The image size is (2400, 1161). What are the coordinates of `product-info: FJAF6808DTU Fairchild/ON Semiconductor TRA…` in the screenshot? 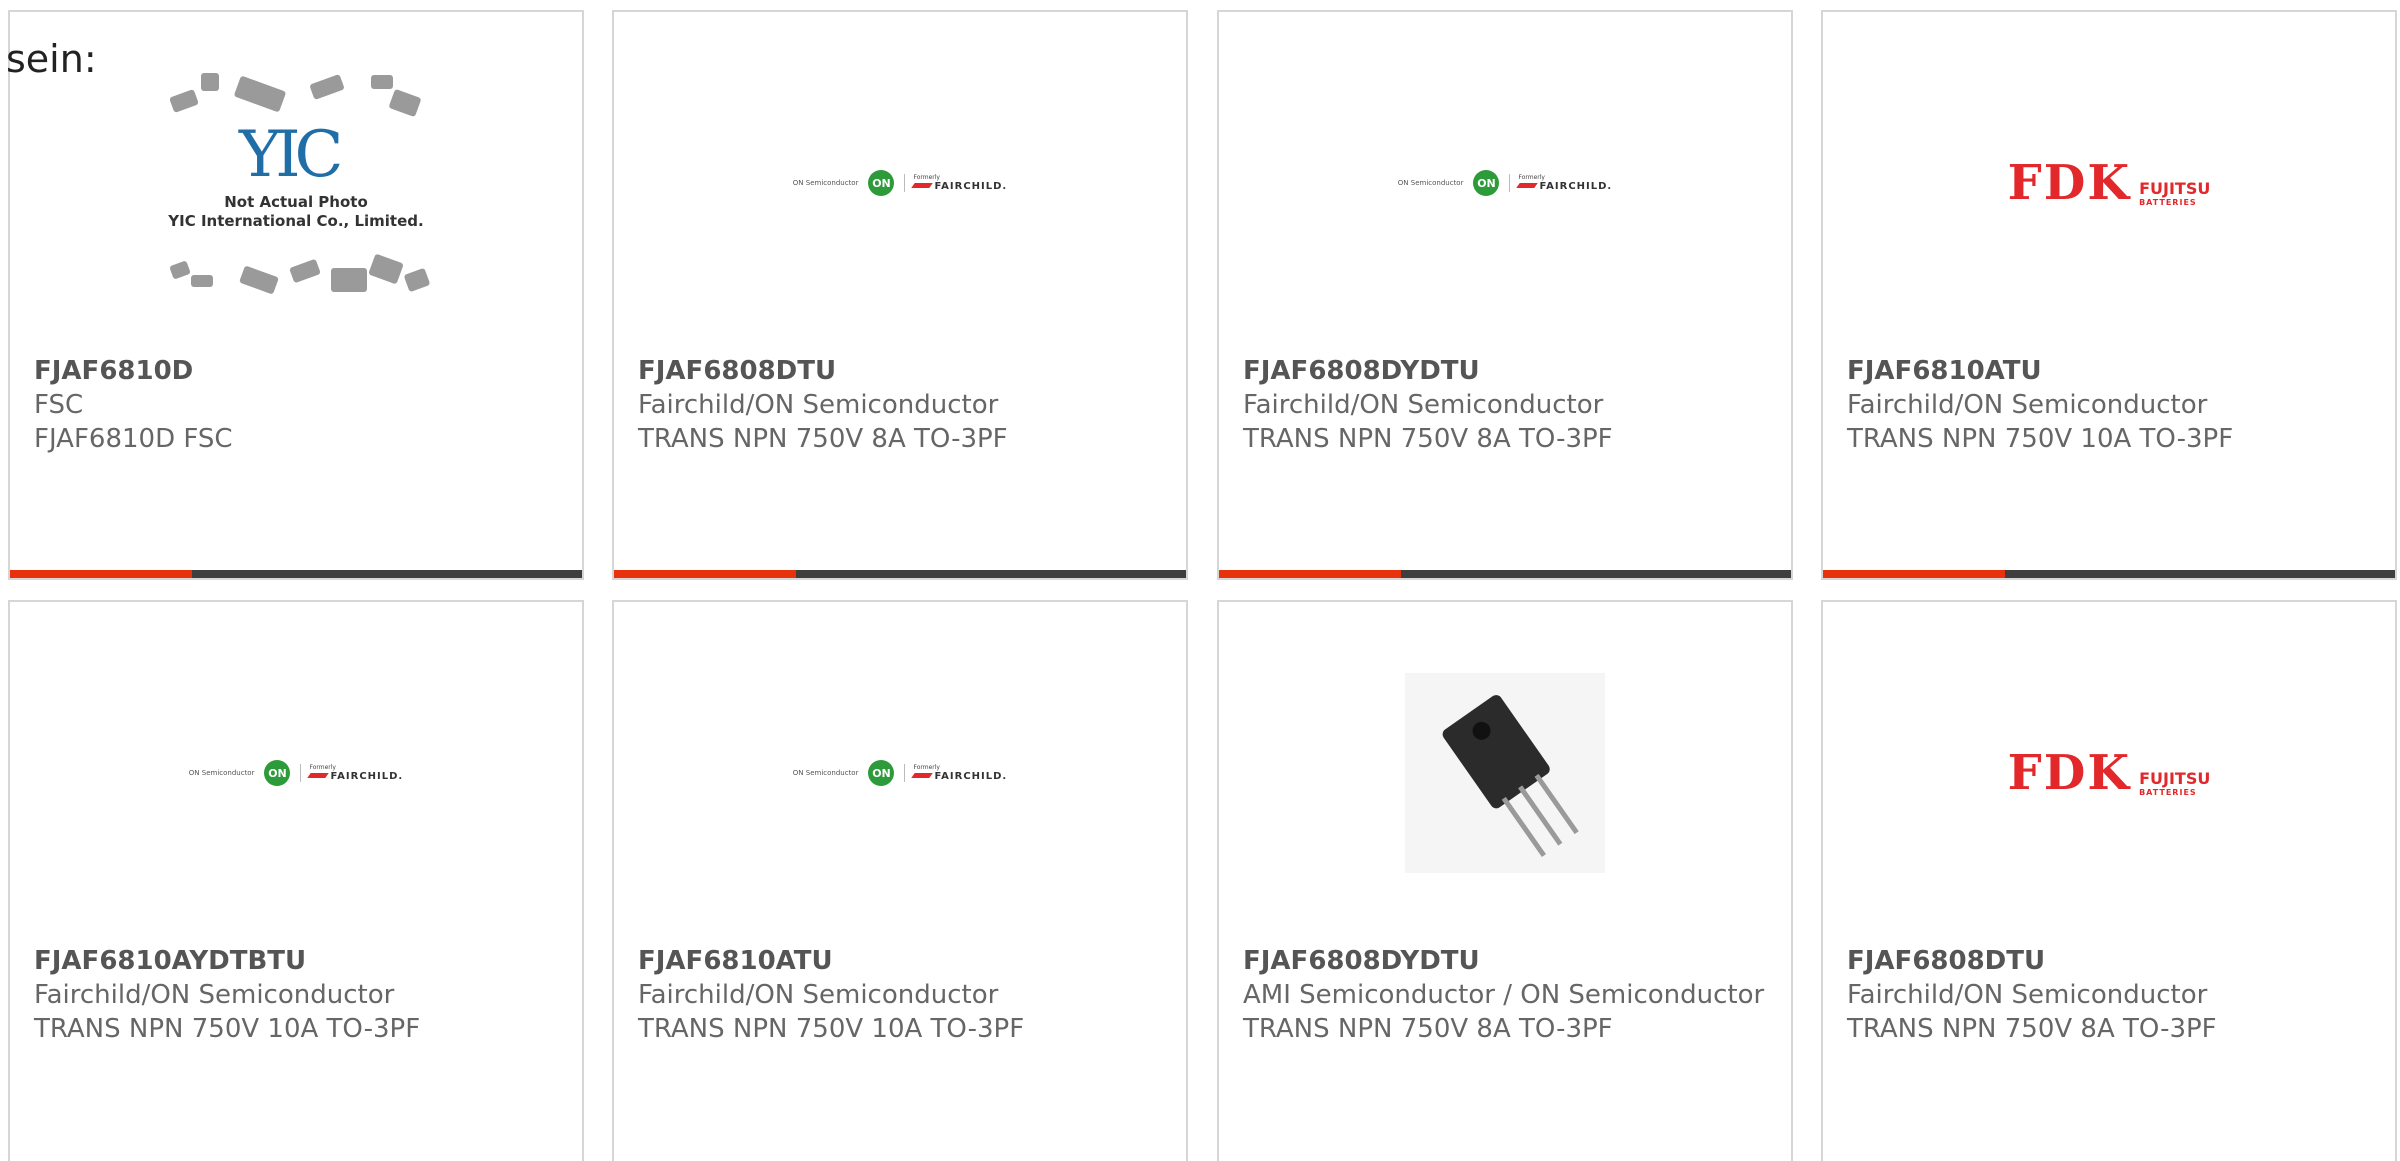 It's located at (900, 405).